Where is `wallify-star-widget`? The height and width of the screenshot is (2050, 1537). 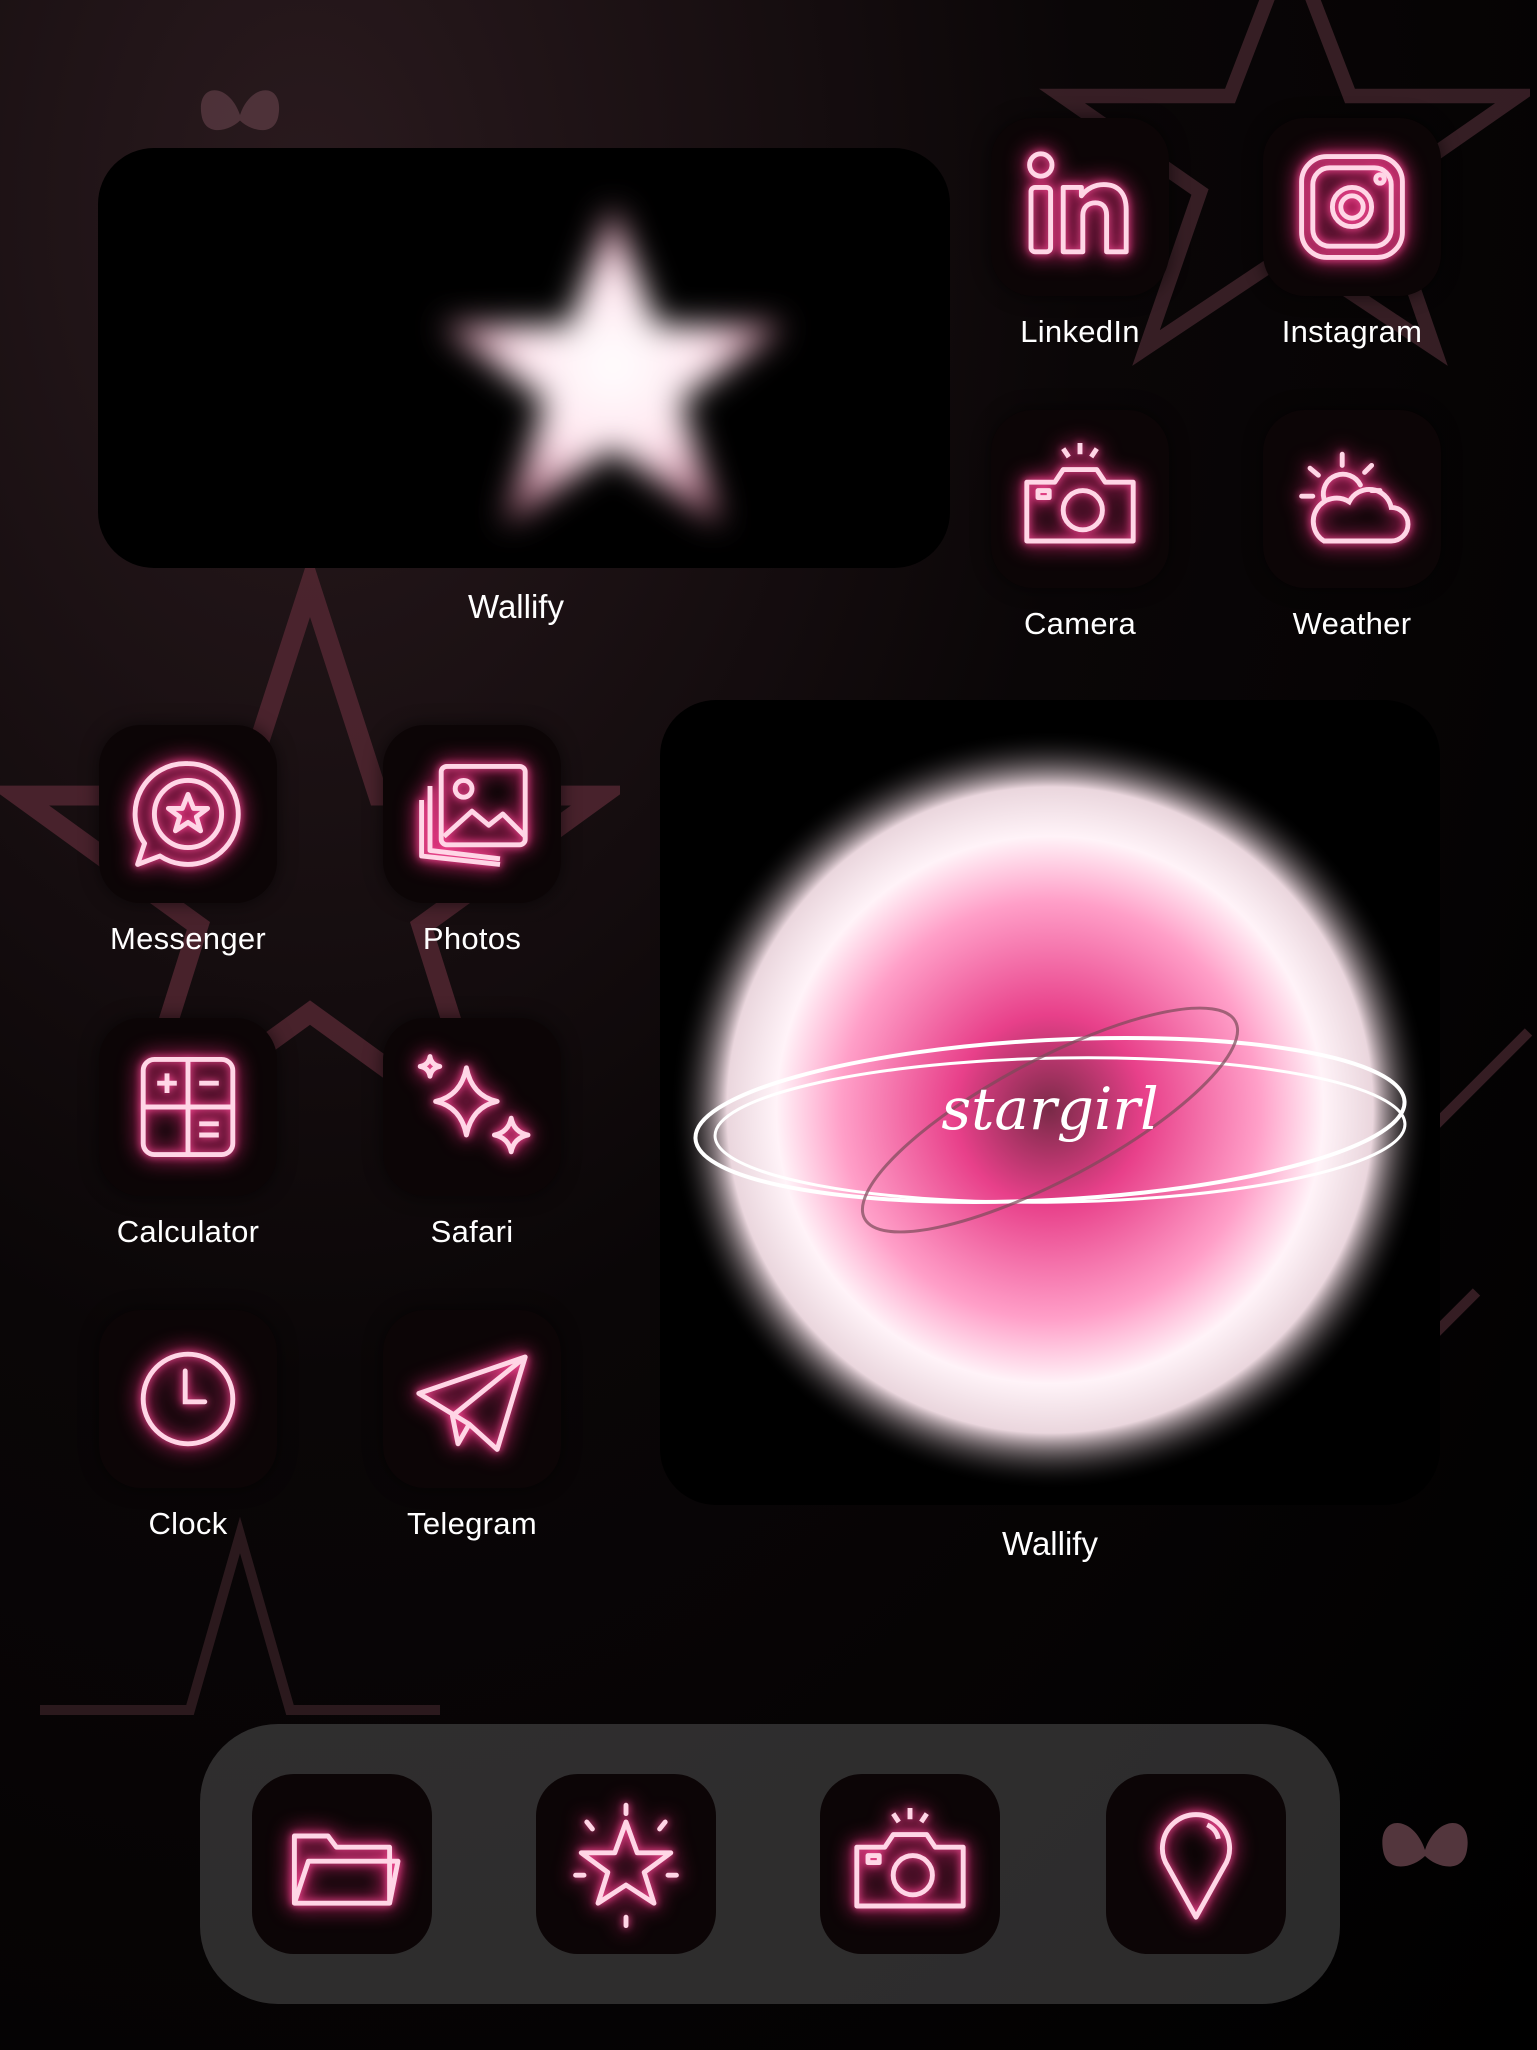 wallify-star-widget is located at coordinates (524, 358).